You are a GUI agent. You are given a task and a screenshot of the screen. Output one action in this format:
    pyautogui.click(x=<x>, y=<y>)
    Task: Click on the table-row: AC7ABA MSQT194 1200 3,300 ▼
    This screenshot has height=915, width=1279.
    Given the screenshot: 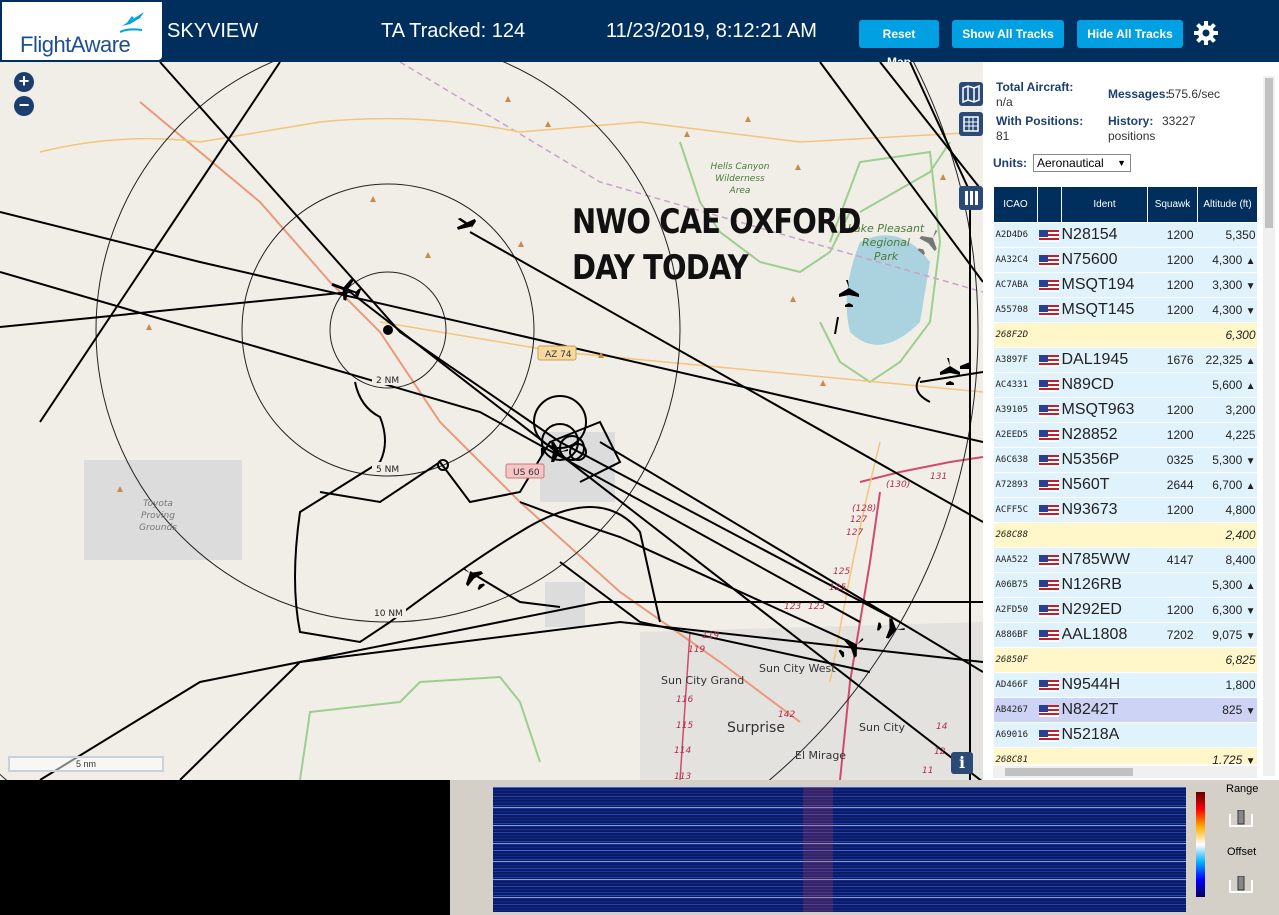 What is the action you would take?
    pyautogui.click(x=1125, y=285)
    